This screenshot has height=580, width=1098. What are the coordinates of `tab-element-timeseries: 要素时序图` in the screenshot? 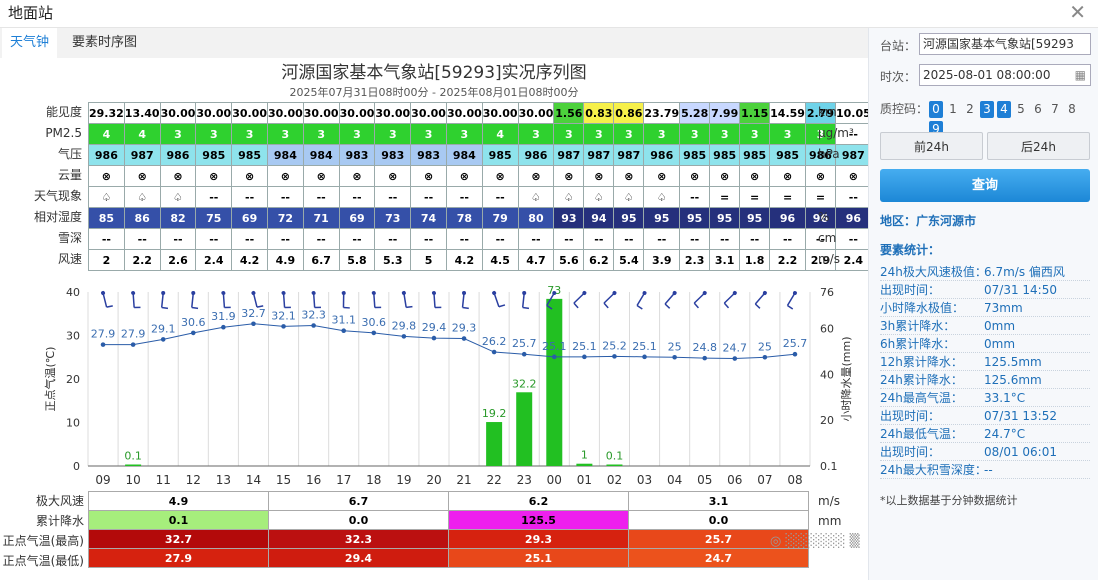 It's located at (104, 43).